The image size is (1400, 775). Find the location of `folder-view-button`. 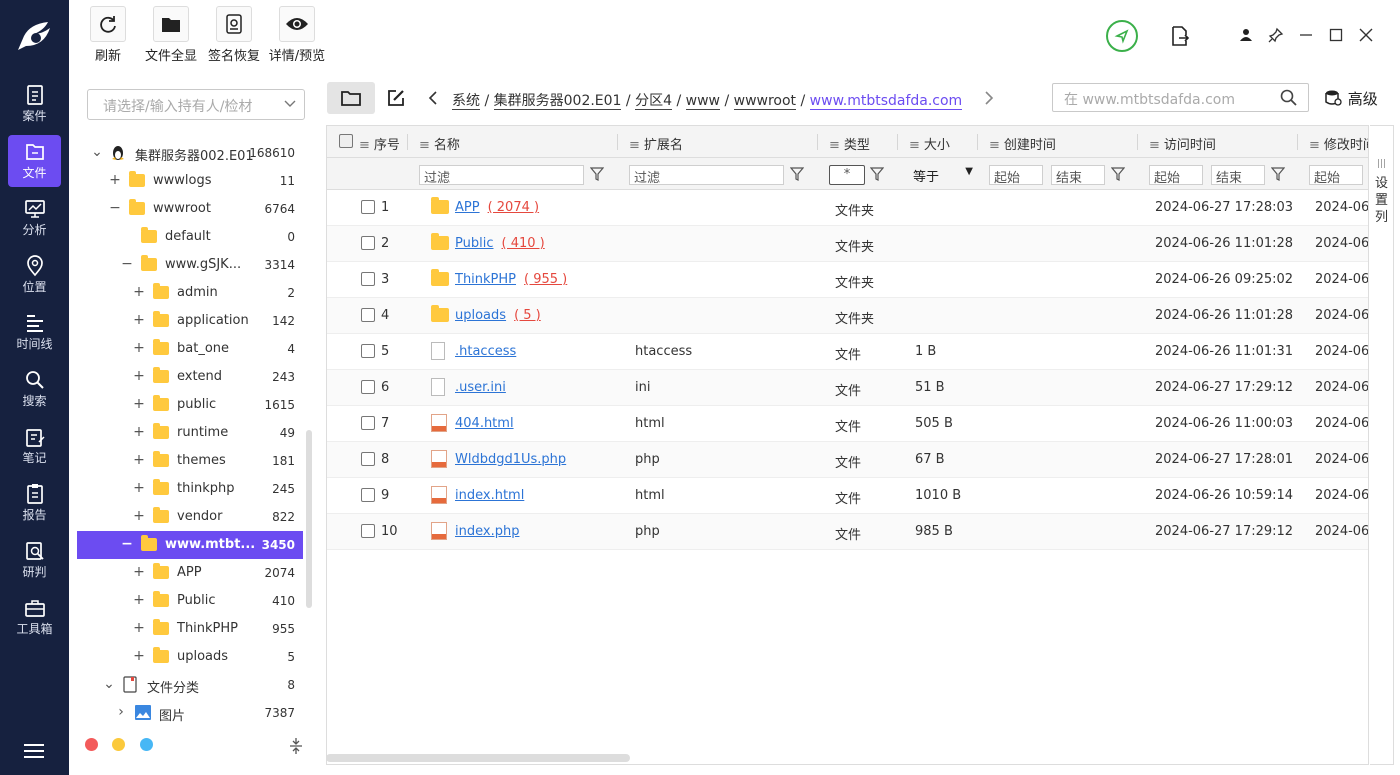

folder-view-button is located at coordinates (351, 98).